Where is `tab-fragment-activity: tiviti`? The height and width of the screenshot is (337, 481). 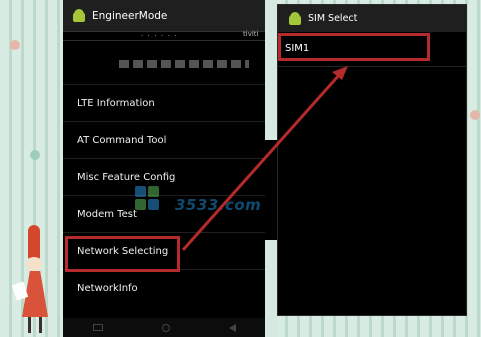 tab-fragment-activity: tiviti is located at coordinates (250, 34).